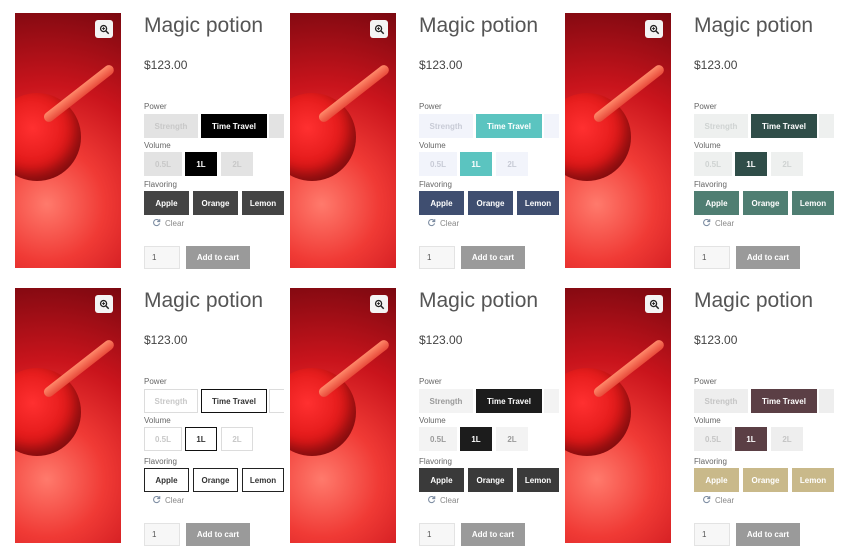  Describe the element at coordinates (710, 184) in the screenshot. I see `flavoring-label: Flavoring` at that location.